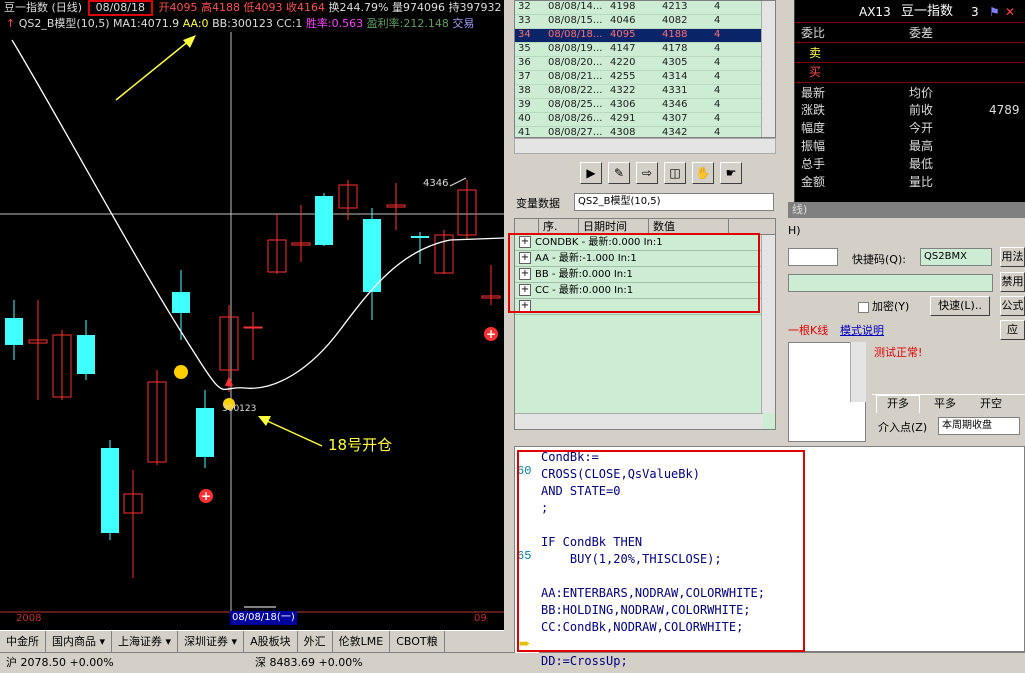 The height and width of the screenshot is (673, 1025). What do you see at coordinates (623, 104) in the screenshot?
I see `table-cell: 4306` at bounding box center [623, 104].